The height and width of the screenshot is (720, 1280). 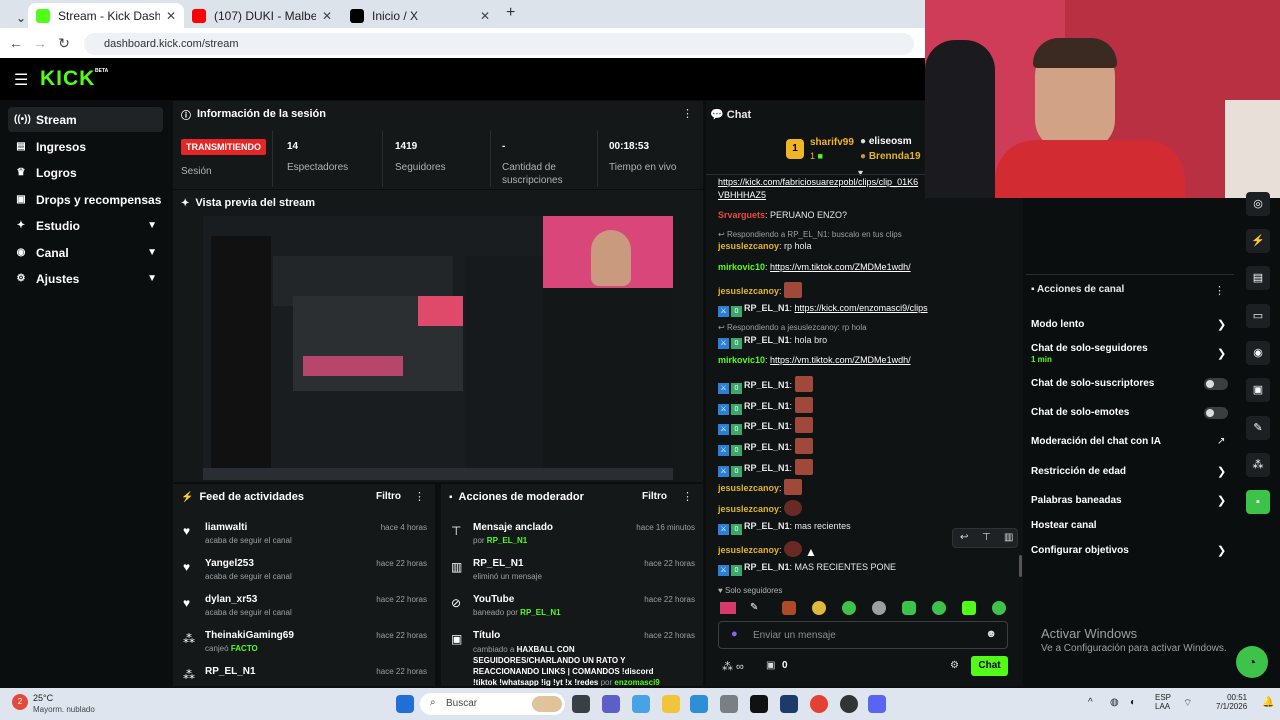 I want to click on notes-tool-icon: ▤, so click(x=1258, y=278).